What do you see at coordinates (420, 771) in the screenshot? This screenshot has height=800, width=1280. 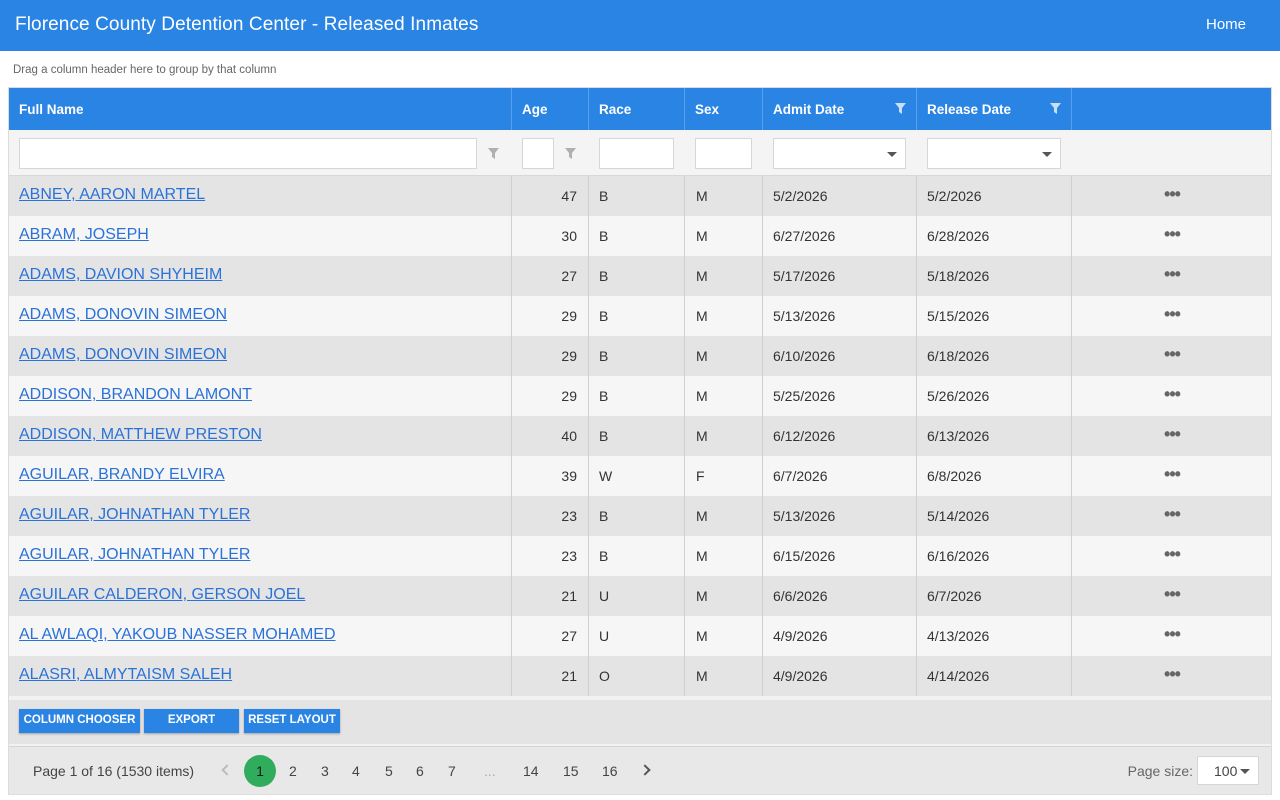 I see `page-button-6: 6` at bounding box center [420, 771].